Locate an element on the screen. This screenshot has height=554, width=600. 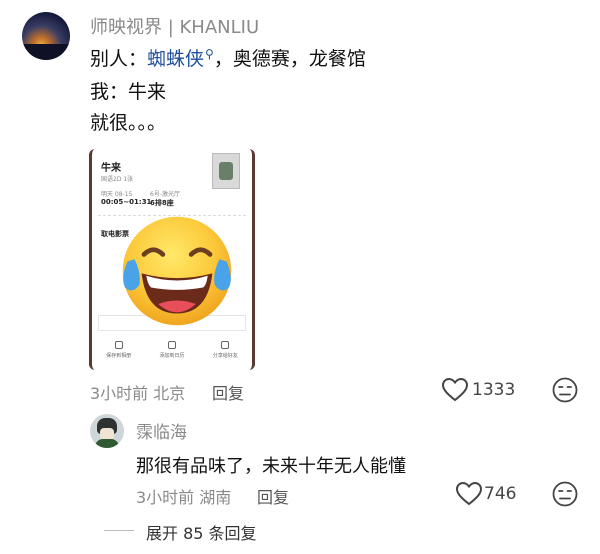
reply-meta: 3小时前 湖南 is located at coordinates (183, 496).